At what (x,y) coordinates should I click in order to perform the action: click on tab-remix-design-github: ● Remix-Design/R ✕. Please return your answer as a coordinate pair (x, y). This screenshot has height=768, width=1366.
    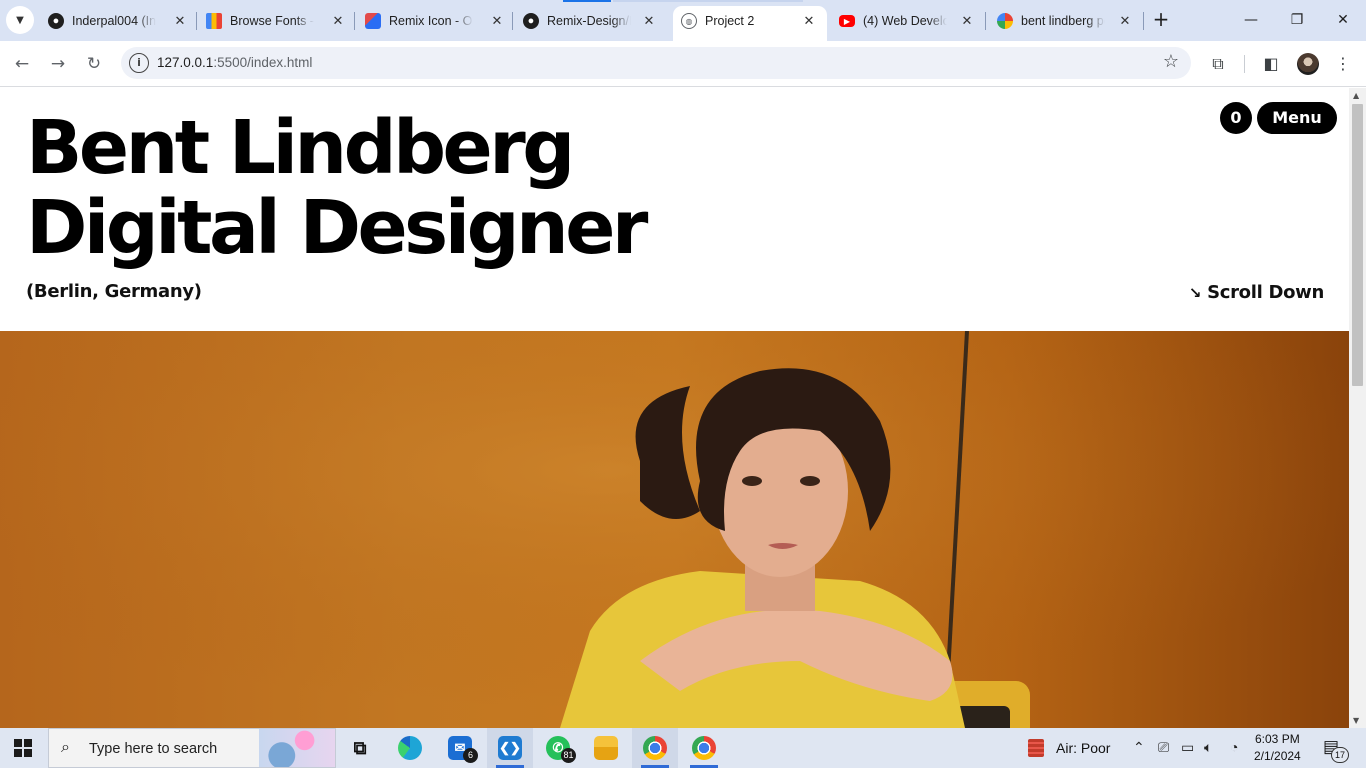
    Looking at the image, I should click on (590, 21).